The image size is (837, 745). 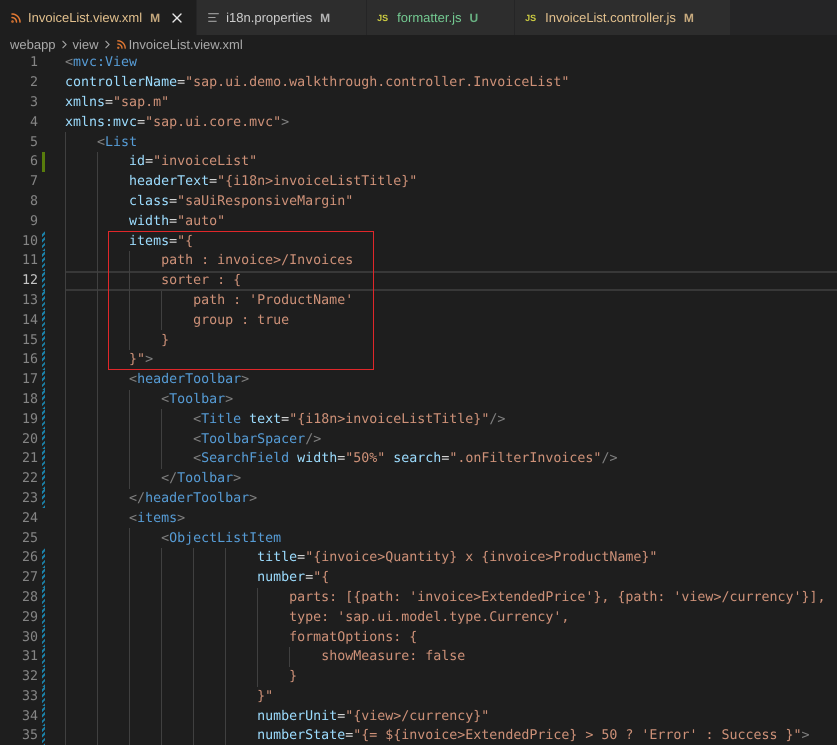 I want to click on line-number: 1, so click(x=33, y=62).